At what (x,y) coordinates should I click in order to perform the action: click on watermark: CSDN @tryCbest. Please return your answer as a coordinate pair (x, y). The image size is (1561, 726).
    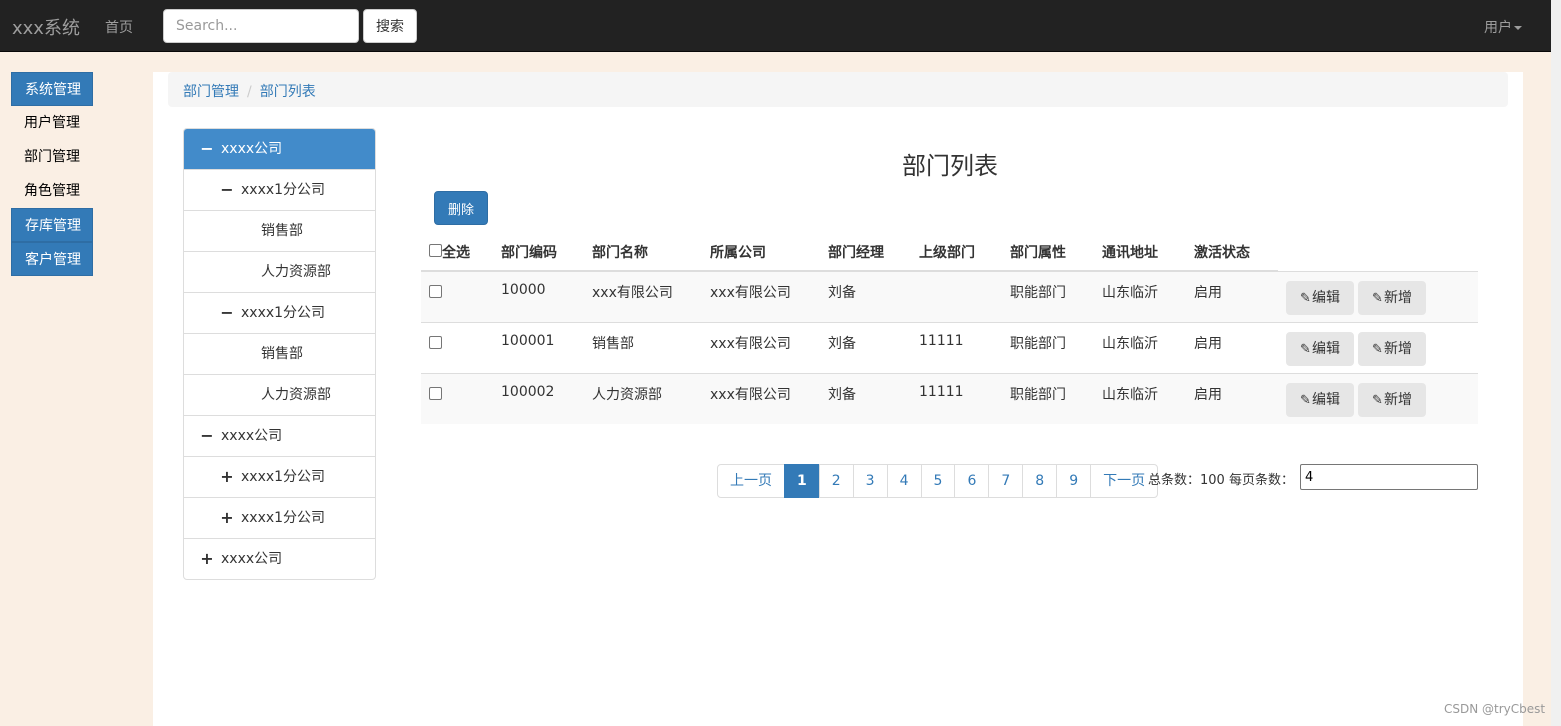
    Looking at the image, I should click on (1495, 709).